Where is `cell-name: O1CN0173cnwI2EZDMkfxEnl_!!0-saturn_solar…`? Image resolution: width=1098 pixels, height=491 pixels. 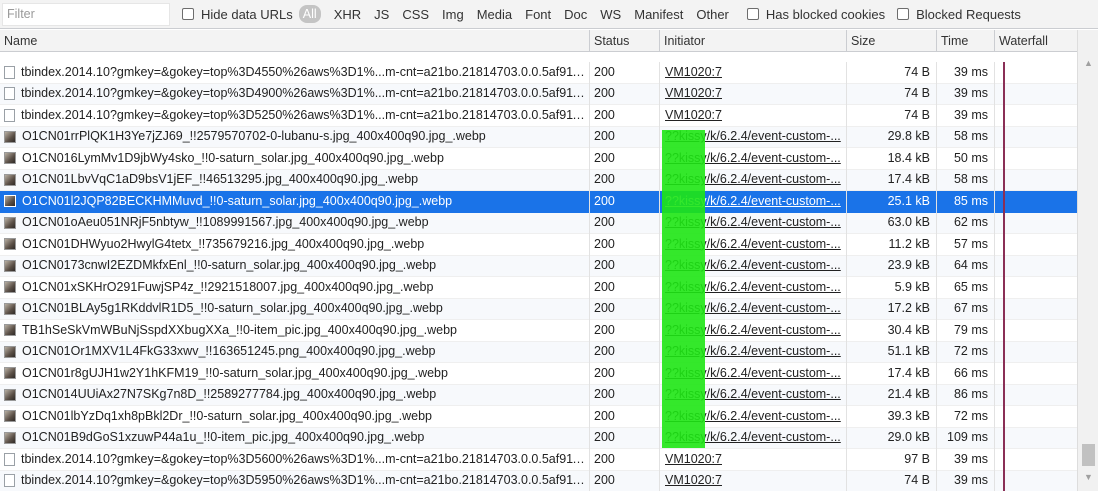
cell-name: O1CN0173cnwI2EZDMkfxEnl_!!0-saturn_solar… is located at coordinates (295, 266).